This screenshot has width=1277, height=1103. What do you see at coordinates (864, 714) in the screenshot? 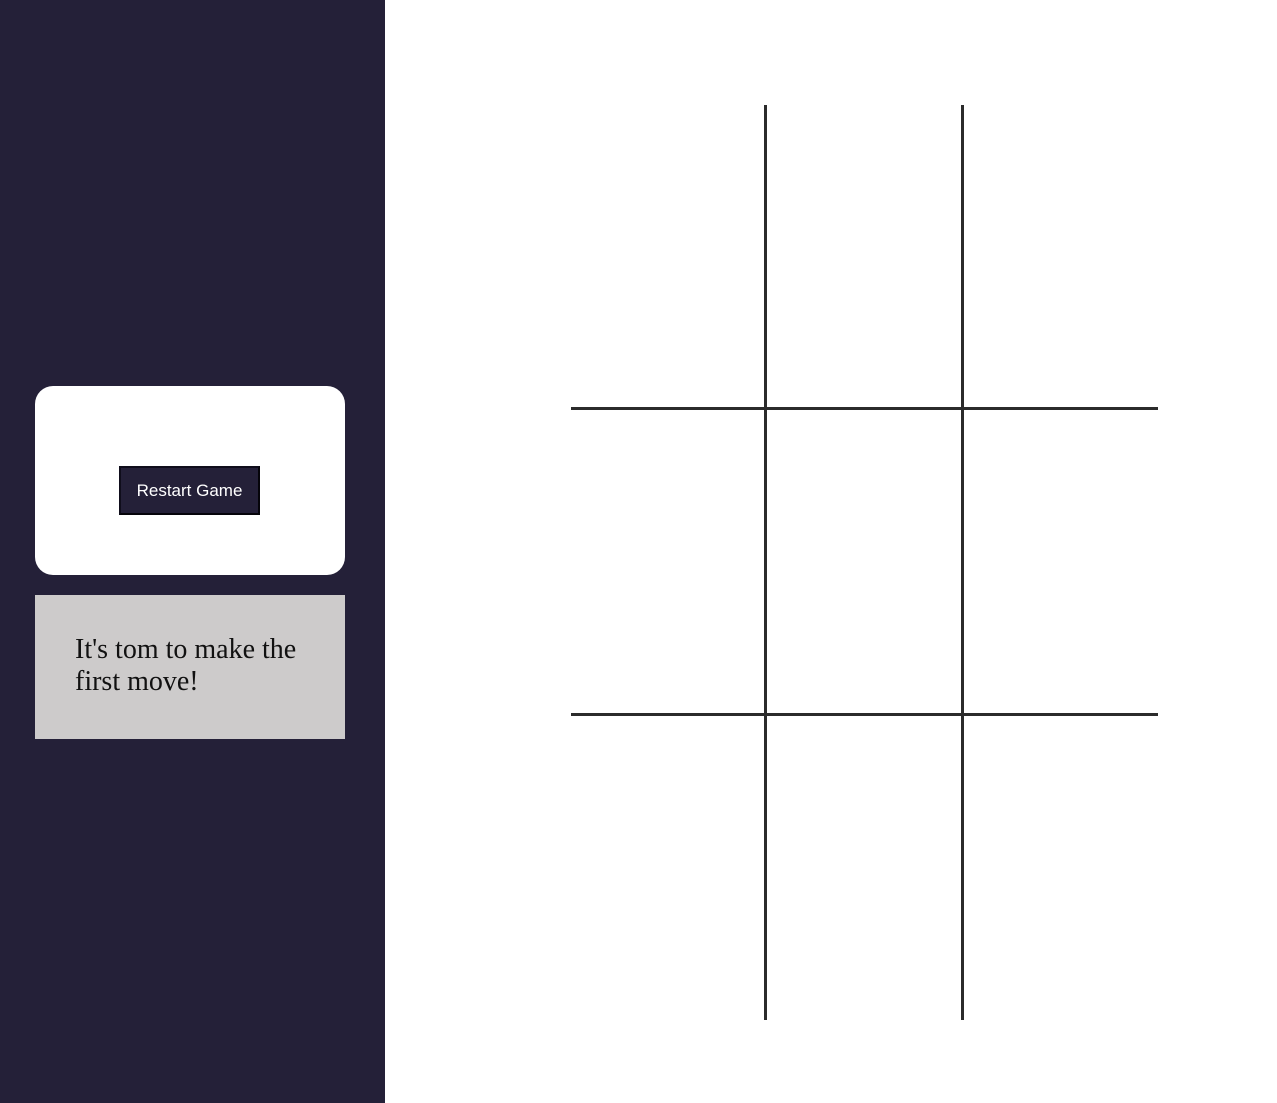
I see `grid-line-horizontal-bottom` at bounding box center [864, 714].